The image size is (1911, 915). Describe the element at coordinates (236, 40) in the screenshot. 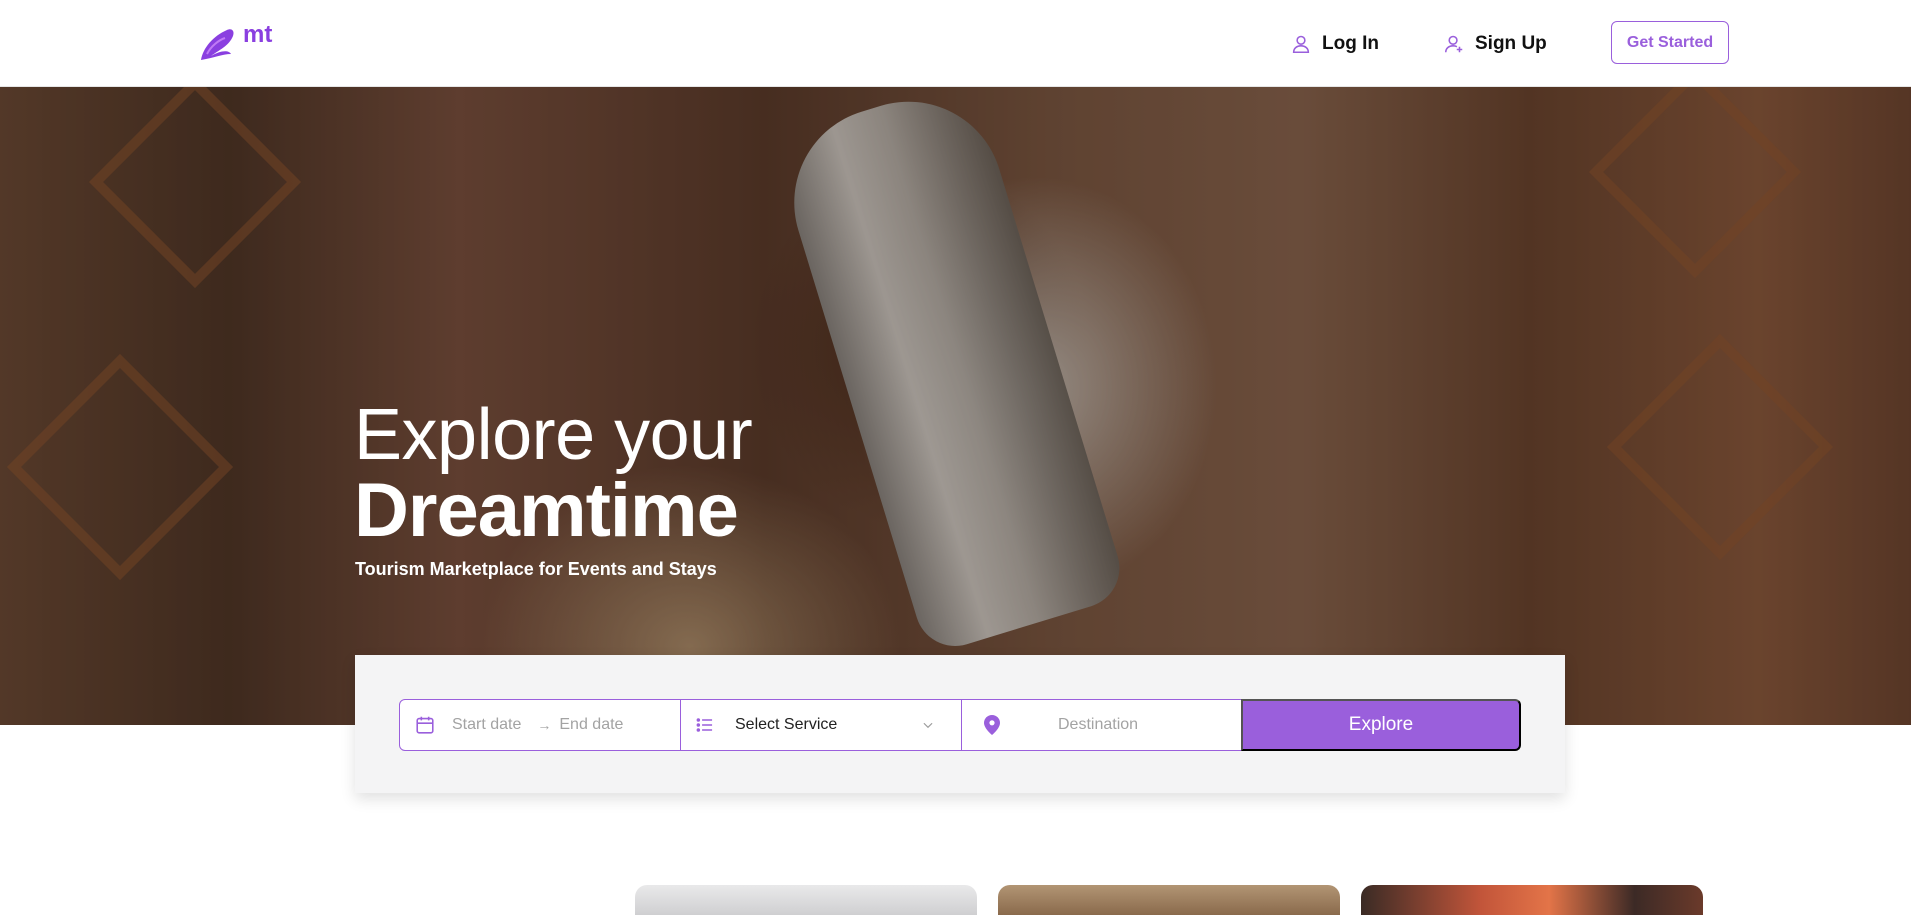

I see `logo-mark-icon: mt` at that location.